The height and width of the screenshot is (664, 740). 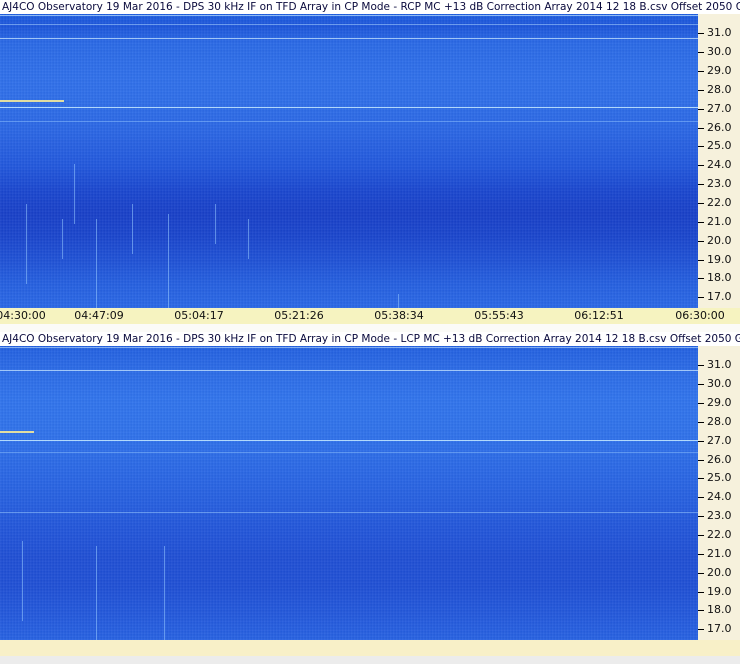 What do you see at coordinates (719, 127) in the screenshot?
I see `rcp-y-tick-label: 26.0` at bounding box center [719, 127].